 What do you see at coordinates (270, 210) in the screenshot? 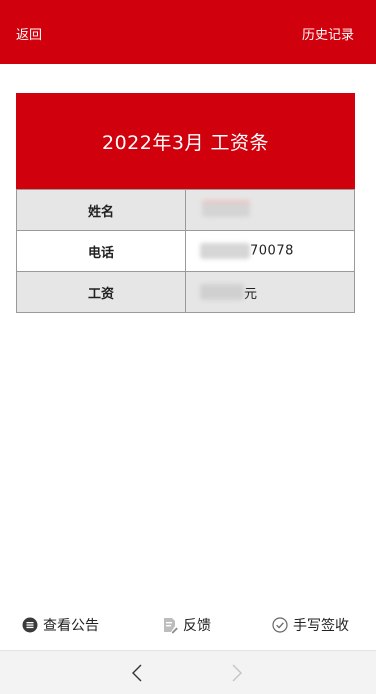
I see `name-value` at bounding box center [270, 210].